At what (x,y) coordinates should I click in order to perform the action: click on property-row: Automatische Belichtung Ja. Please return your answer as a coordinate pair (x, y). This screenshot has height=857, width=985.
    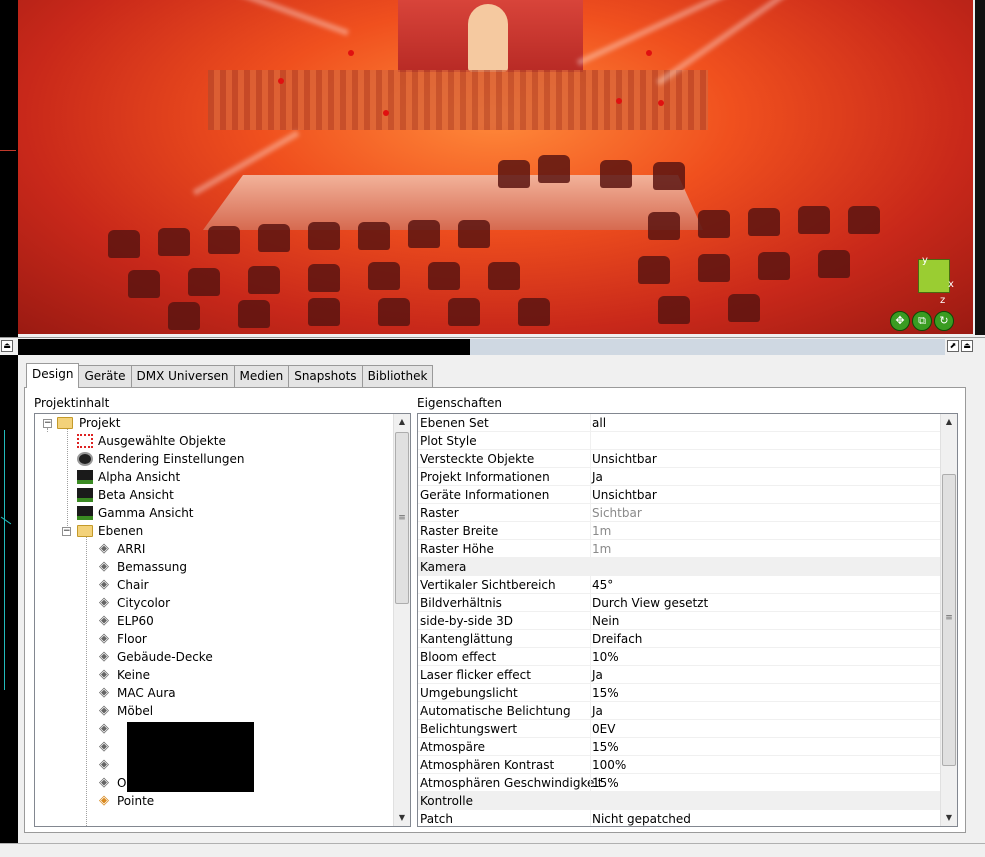
    Looking at the image, I should click on (679, 711).